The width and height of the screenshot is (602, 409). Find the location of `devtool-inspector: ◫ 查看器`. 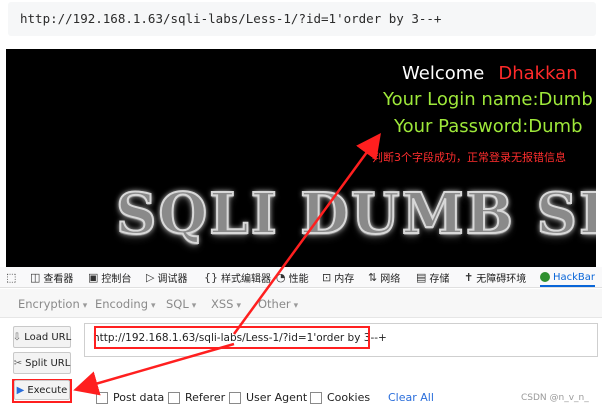

devtool-inspector: ◫ 查看器 is located at coordinates (51, 277).